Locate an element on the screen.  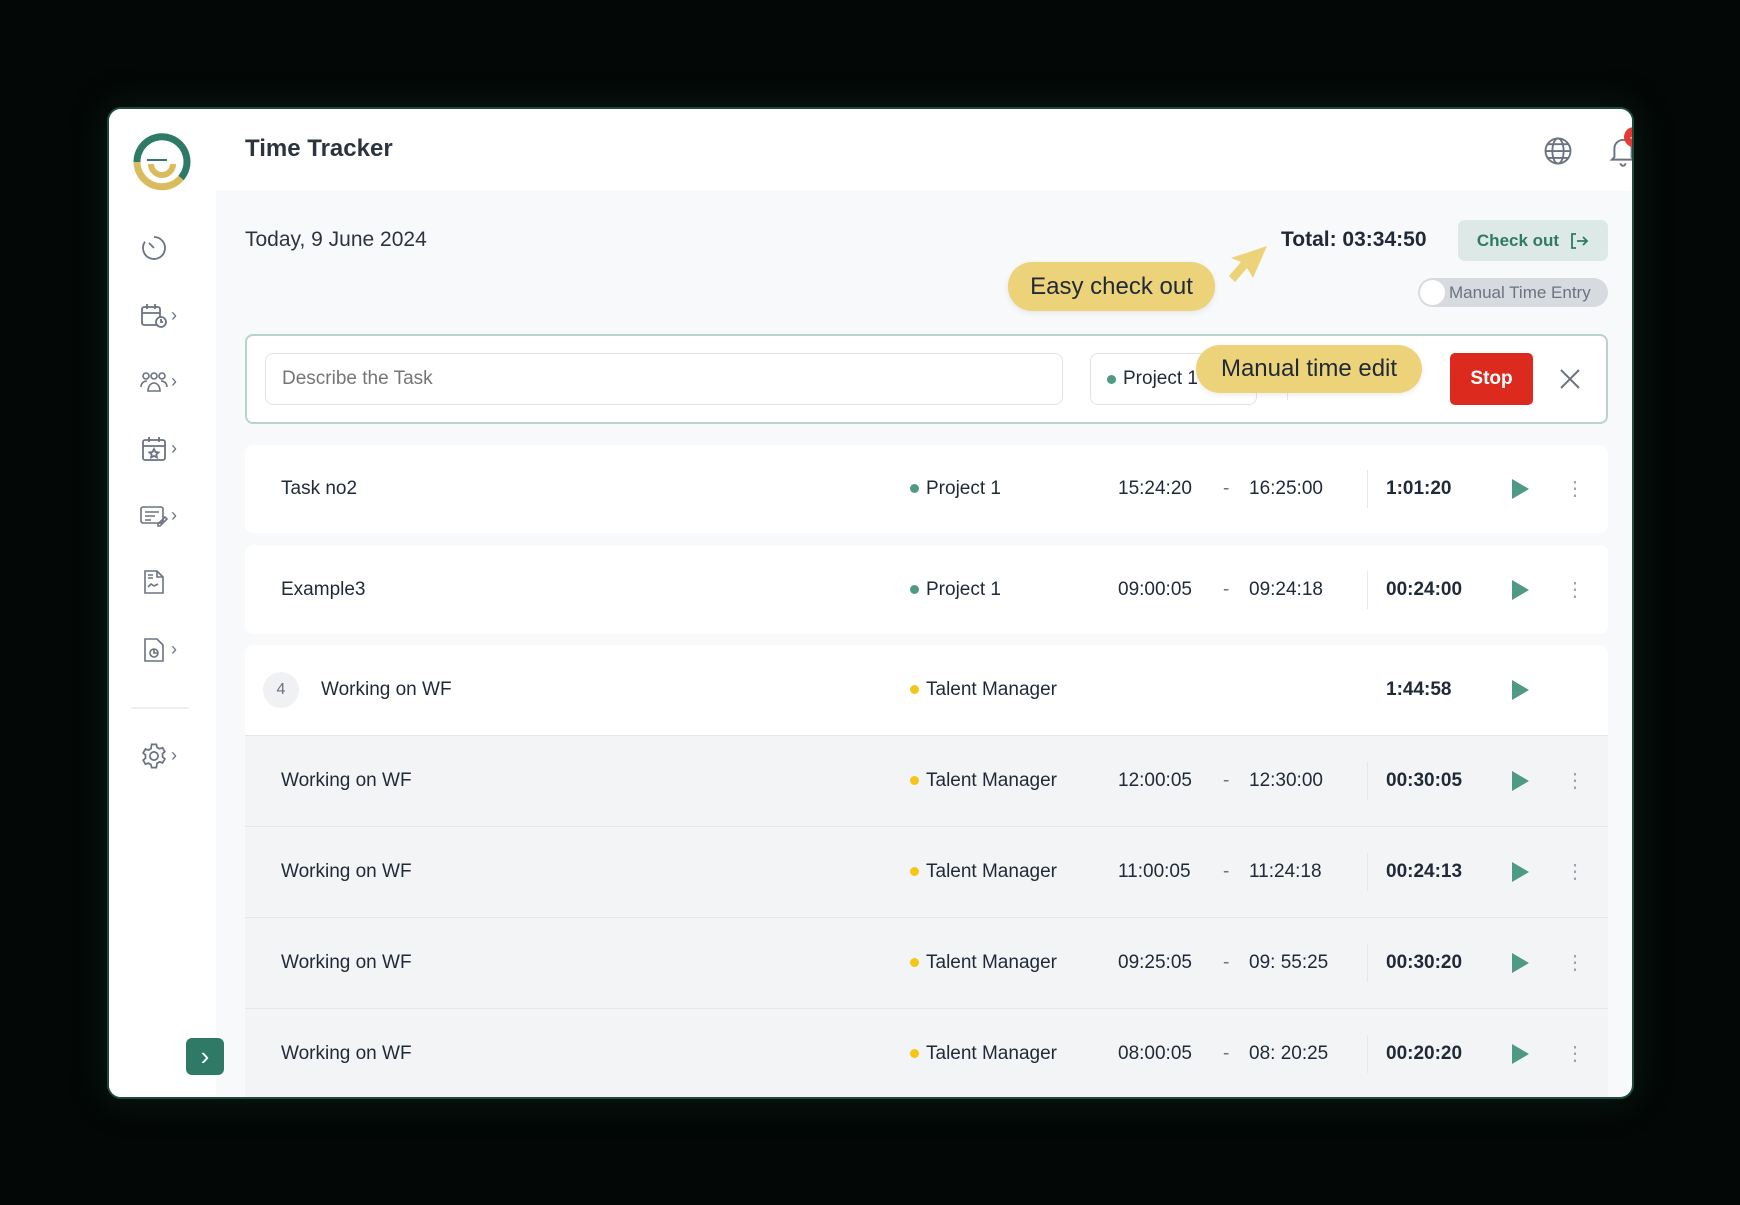
manual-time-edit-annotation: Manual time edit is located at coordinates (1309, 369).